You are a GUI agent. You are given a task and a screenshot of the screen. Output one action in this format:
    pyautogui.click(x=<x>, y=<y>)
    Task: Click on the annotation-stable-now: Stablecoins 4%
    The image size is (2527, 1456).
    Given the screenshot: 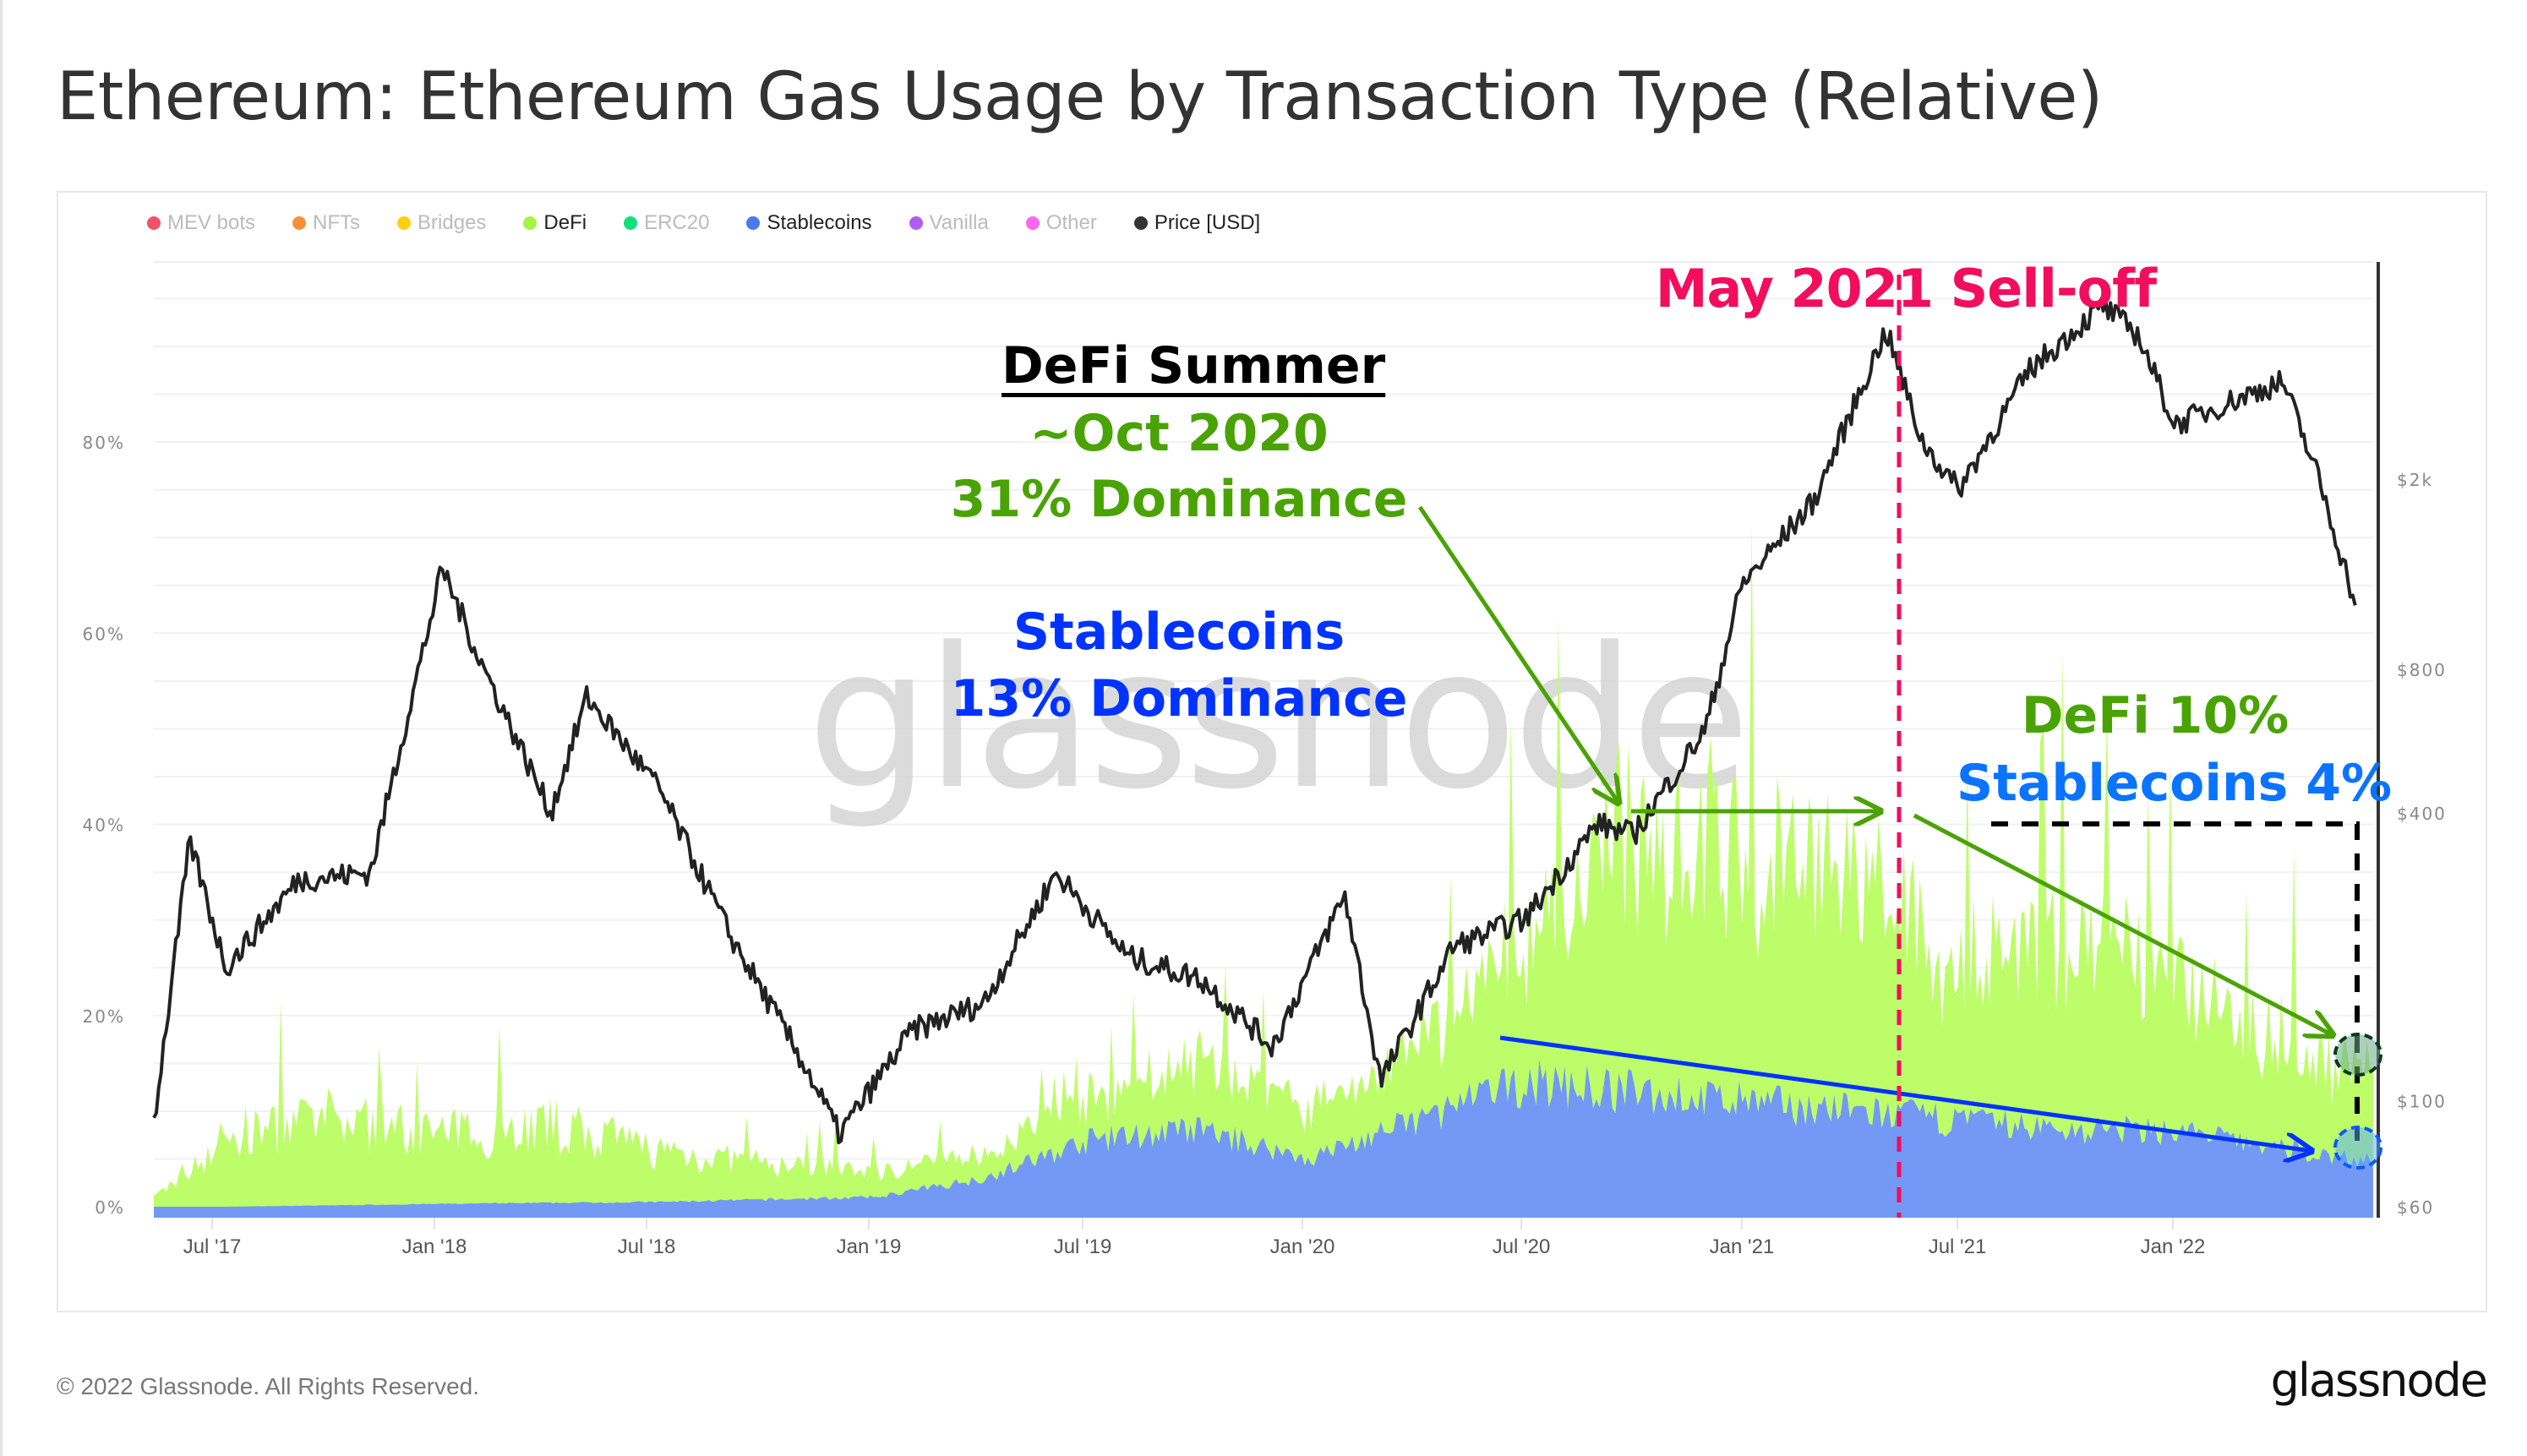 What is the action you would take?
    pyautogui.click(x=2175, y=783)
    